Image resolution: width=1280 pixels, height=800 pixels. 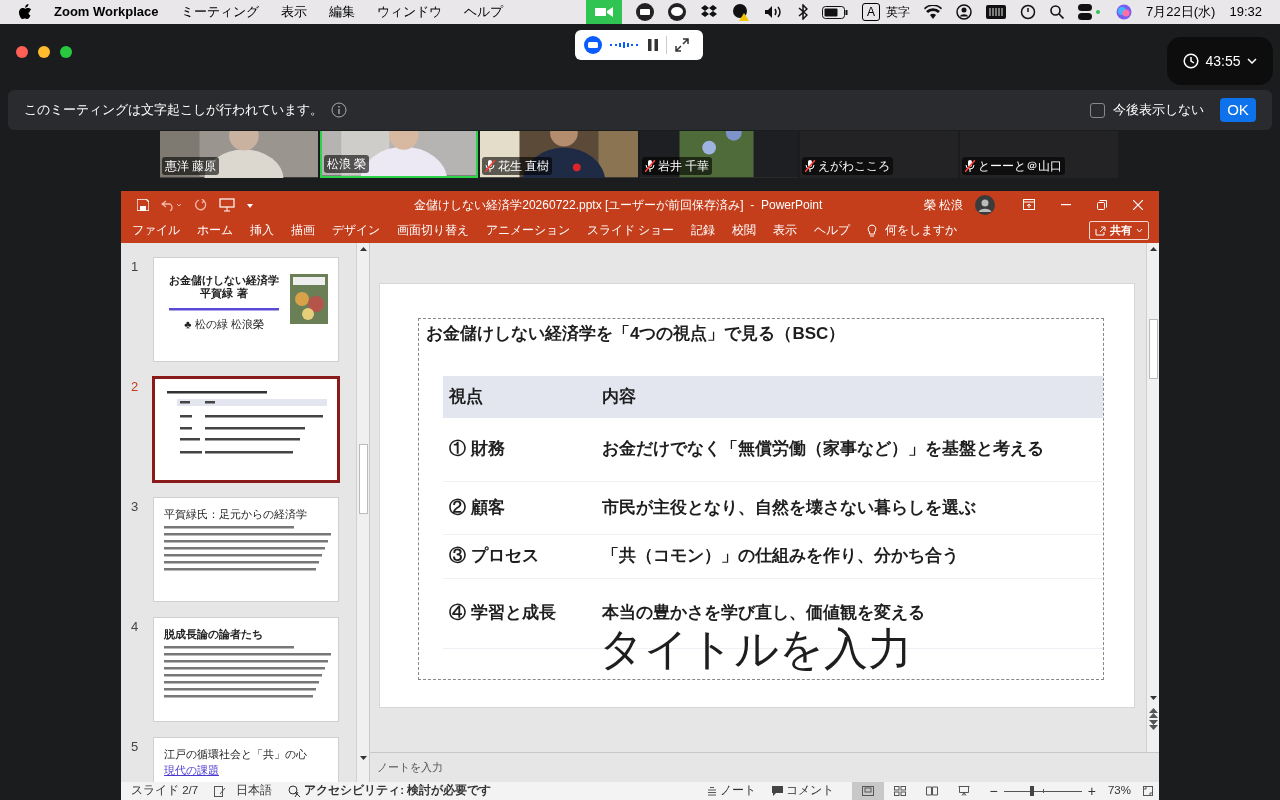 What do you see at coordinates (399, 154) in the screenshot?
I see `participant-tile: 松浪 榮` at bounding box center [399, 154].